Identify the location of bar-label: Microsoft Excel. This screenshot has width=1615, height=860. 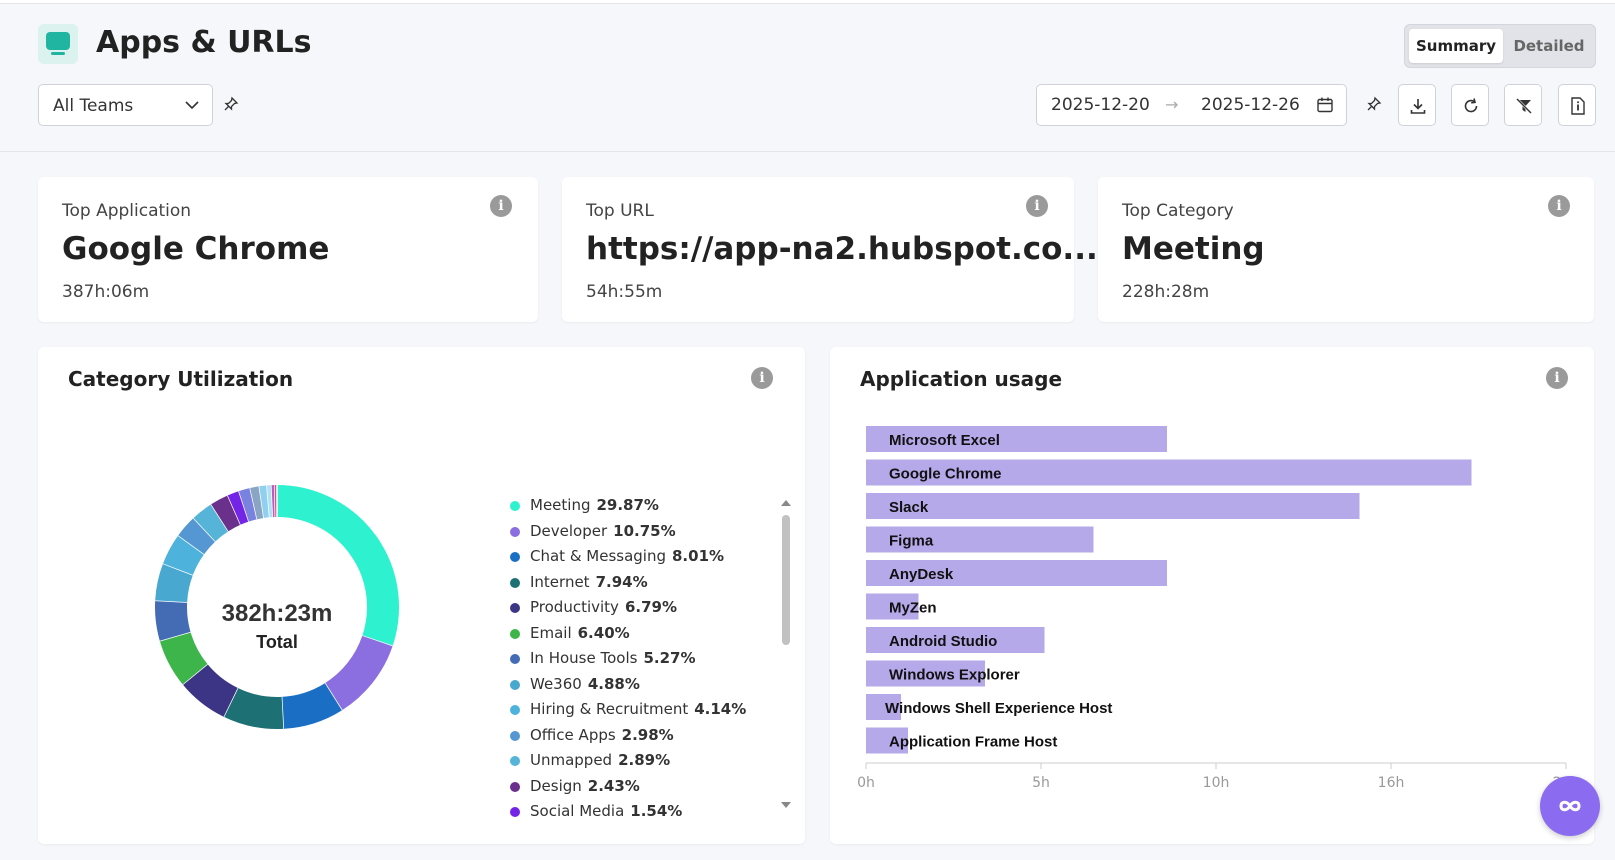
(944, 440).